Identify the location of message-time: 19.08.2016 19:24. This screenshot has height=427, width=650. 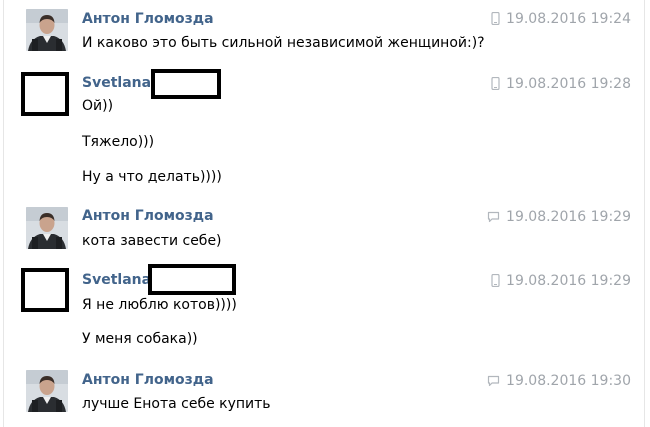
(561, 20).